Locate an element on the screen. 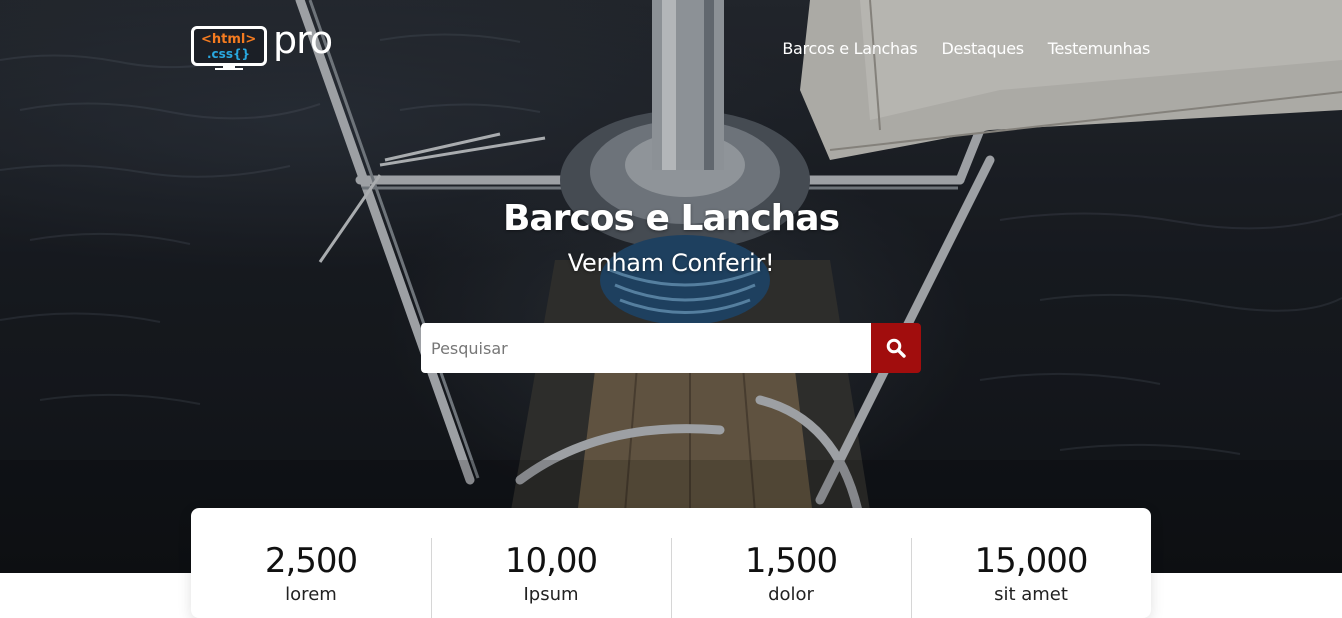  hero-subtitle: Venham Conferir! is located at coordinates (671, 263).